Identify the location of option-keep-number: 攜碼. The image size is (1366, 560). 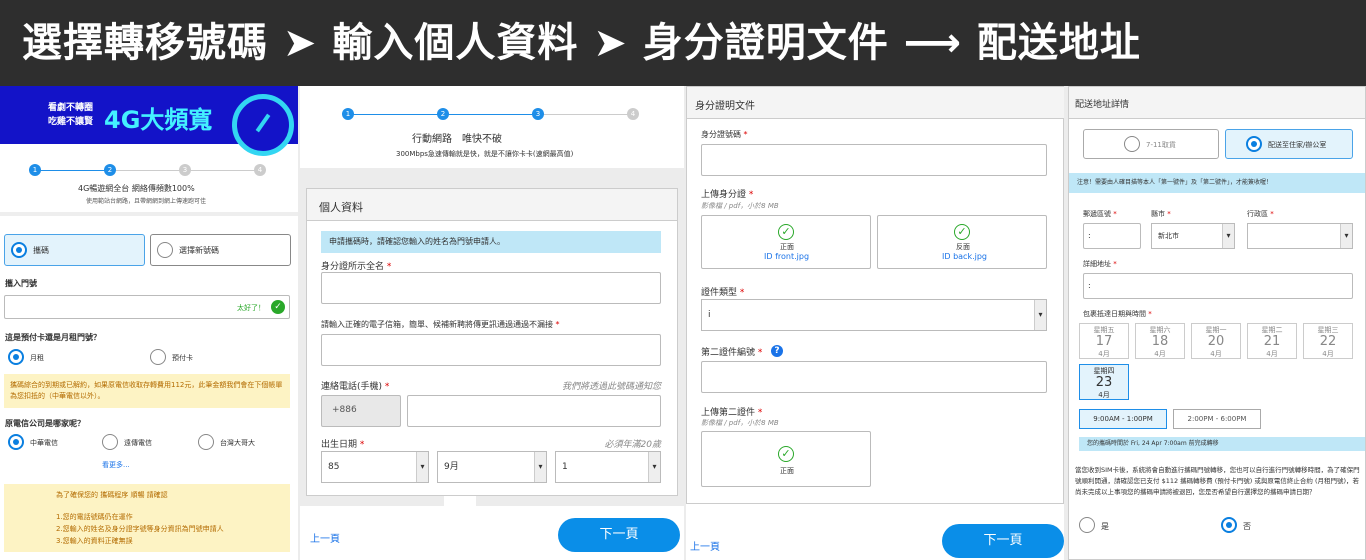
(74, 250).